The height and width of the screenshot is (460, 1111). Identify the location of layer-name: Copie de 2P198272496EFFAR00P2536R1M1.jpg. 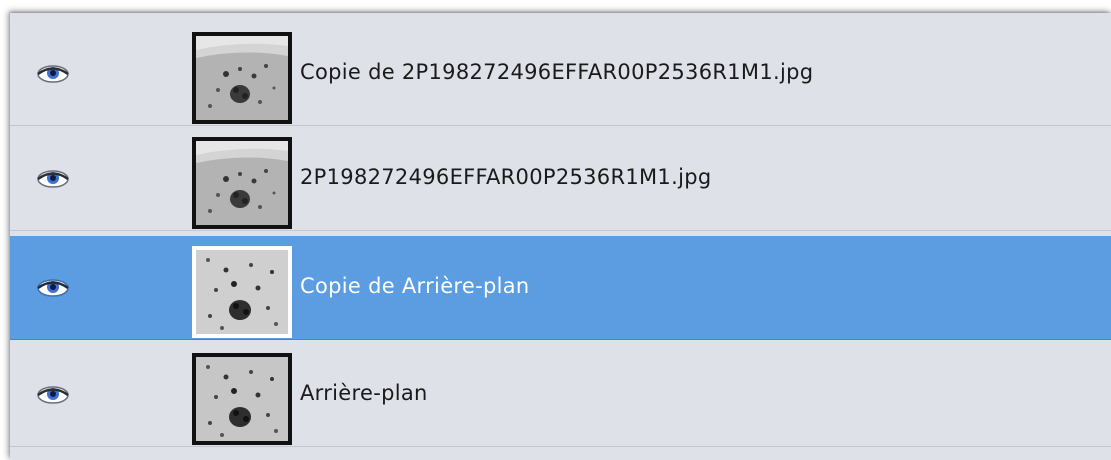
(556, 72).